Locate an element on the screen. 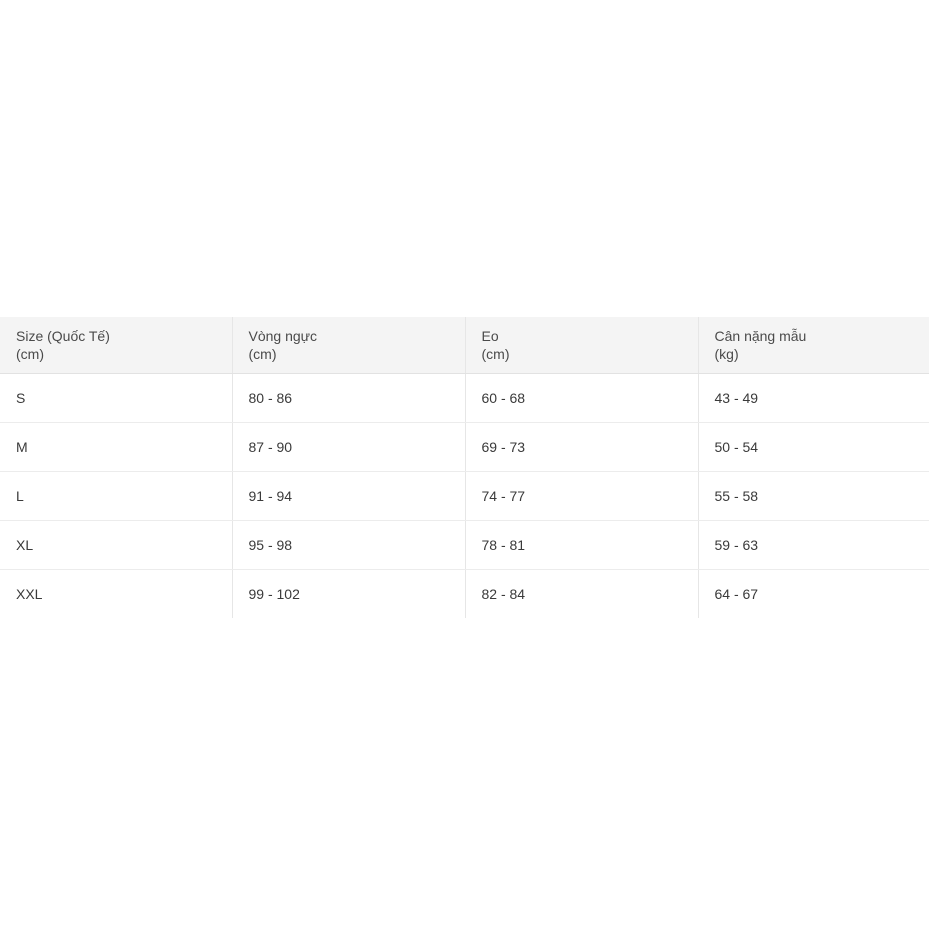  header-waist: Eo (cm) is located at coordinates (581, 345).